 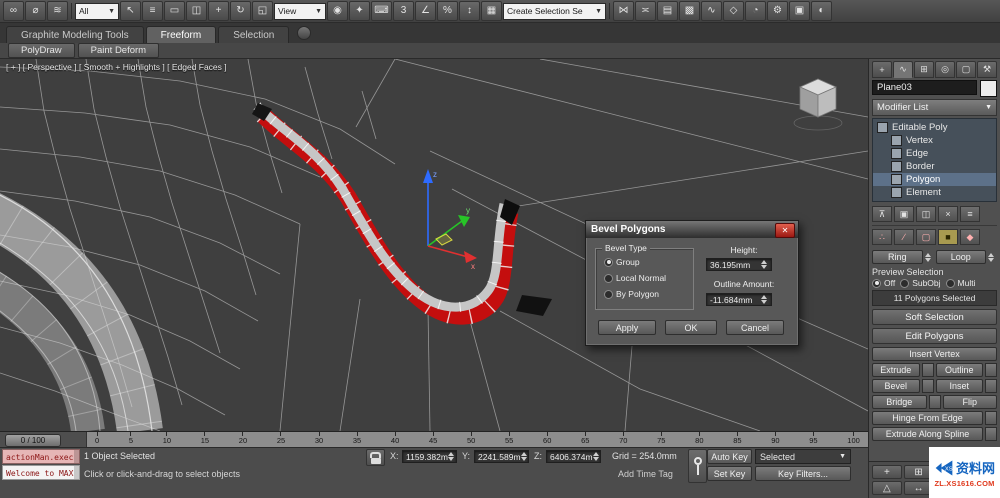 What do you see at coordinates (554, 11) in the screenshot?
I see `named-selection-set-dropdown: Create Selection Se ▼` at bounding box center [554, 11].